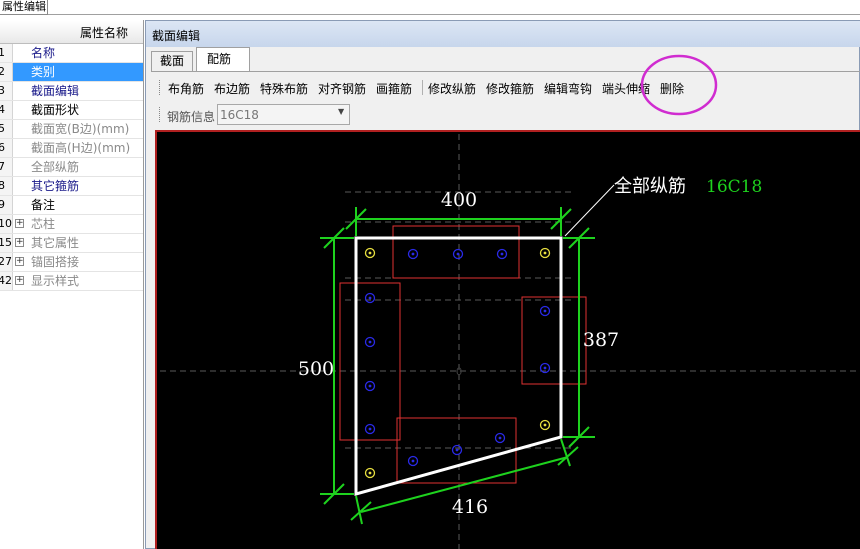  I want to click on dimension-right-text: 387, so click(601, 340).